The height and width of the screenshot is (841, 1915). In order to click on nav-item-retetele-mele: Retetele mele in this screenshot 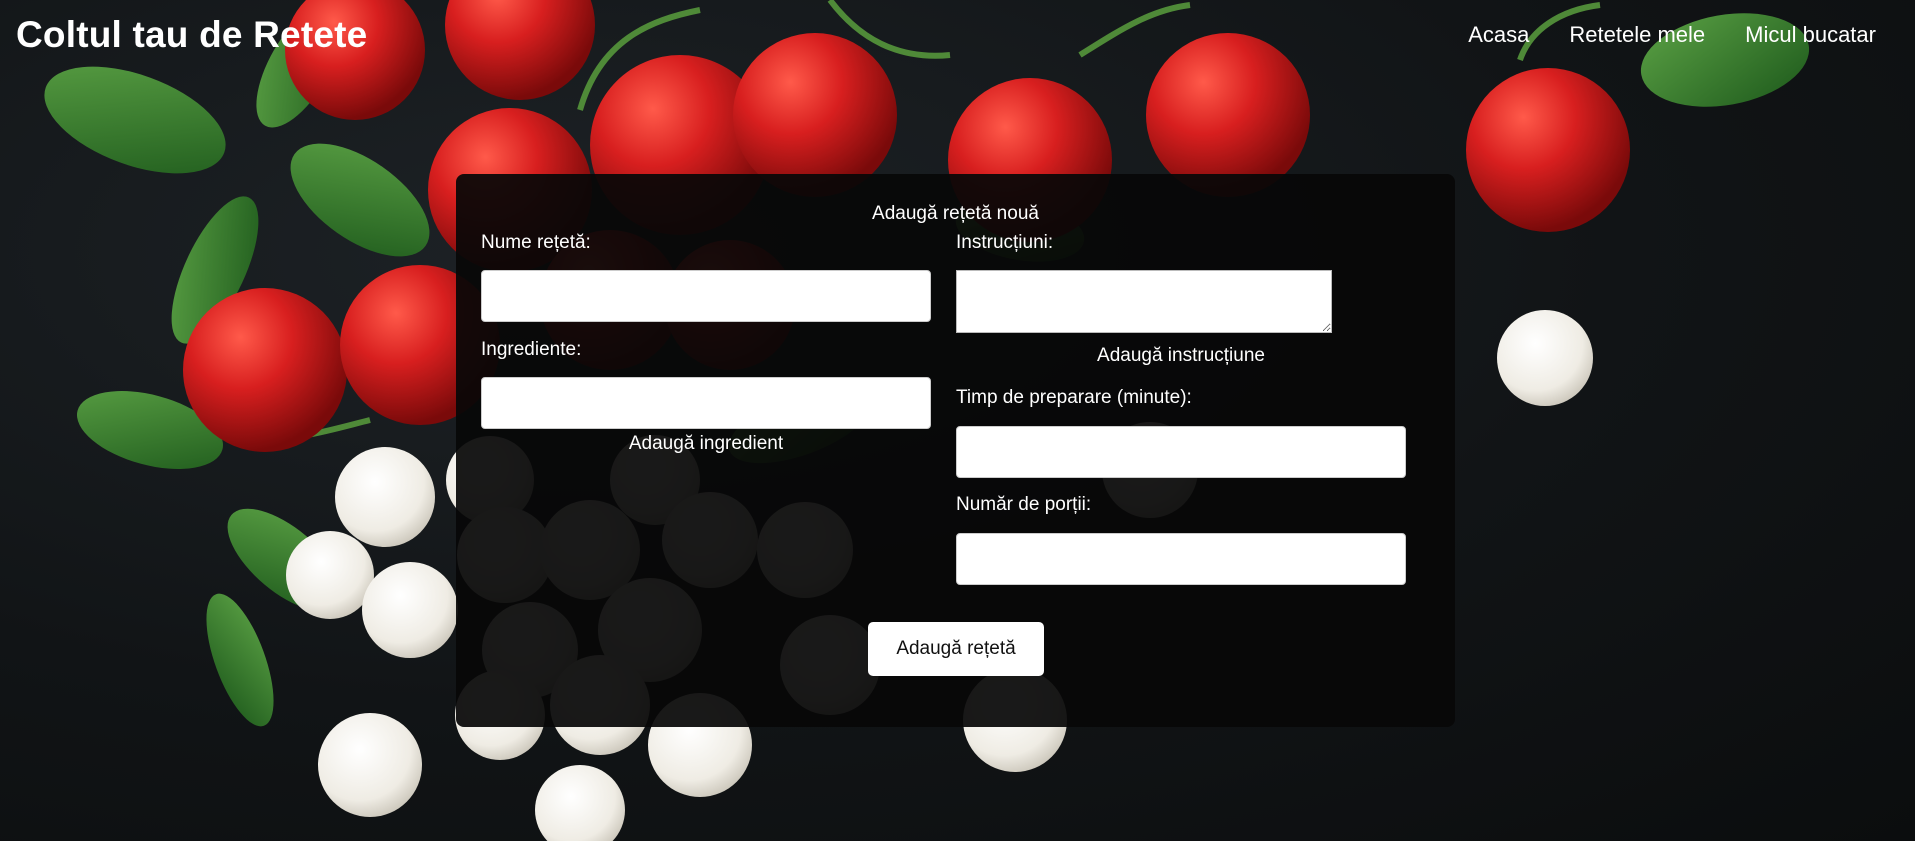, I will do `click(1637, 35)`.